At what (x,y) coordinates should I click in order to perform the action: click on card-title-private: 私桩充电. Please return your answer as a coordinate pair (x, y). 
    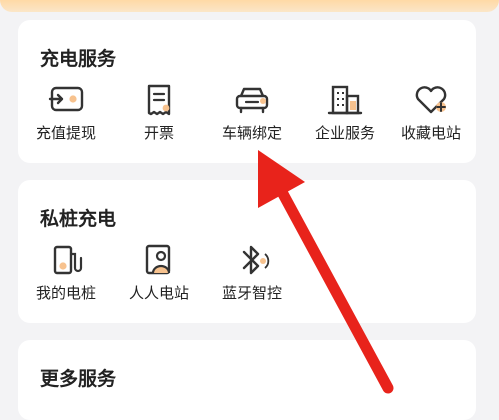
    Looking at the image, I should click on (78, 219).